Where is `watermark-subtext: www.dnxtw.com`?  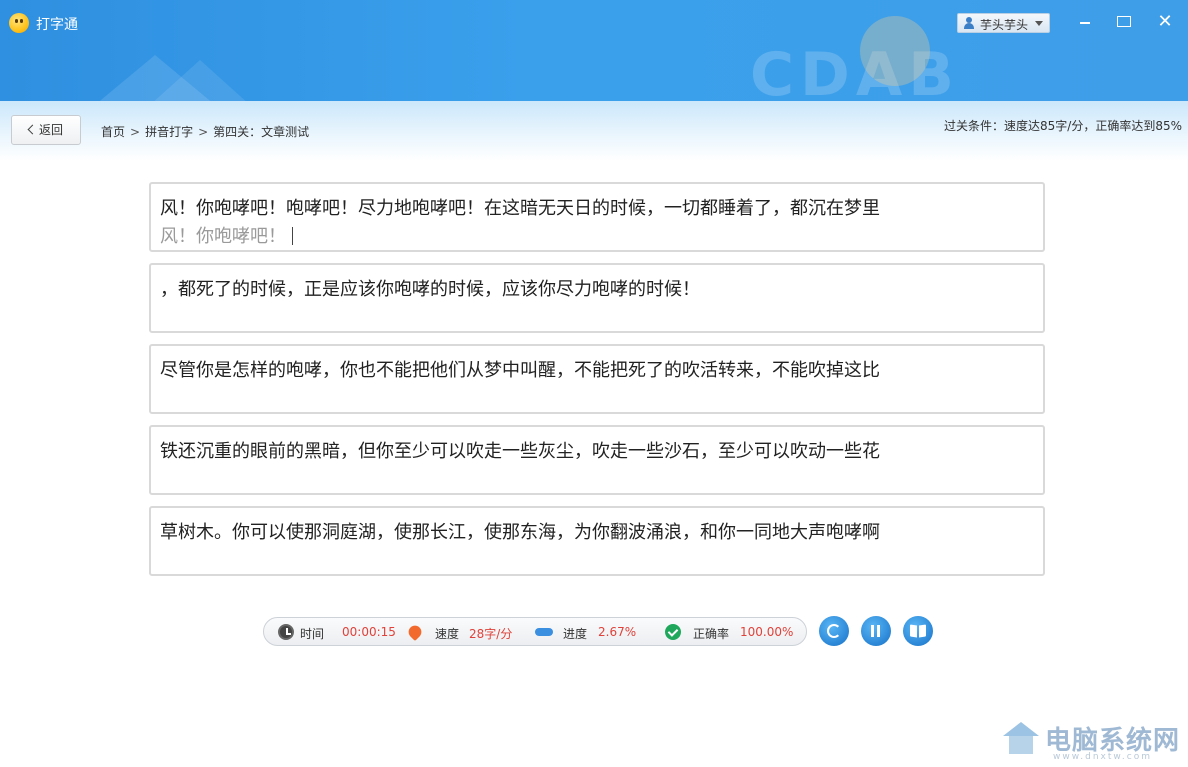
watermark-subtext: www.dnxtw.com is located at coordinates (1103, 757).